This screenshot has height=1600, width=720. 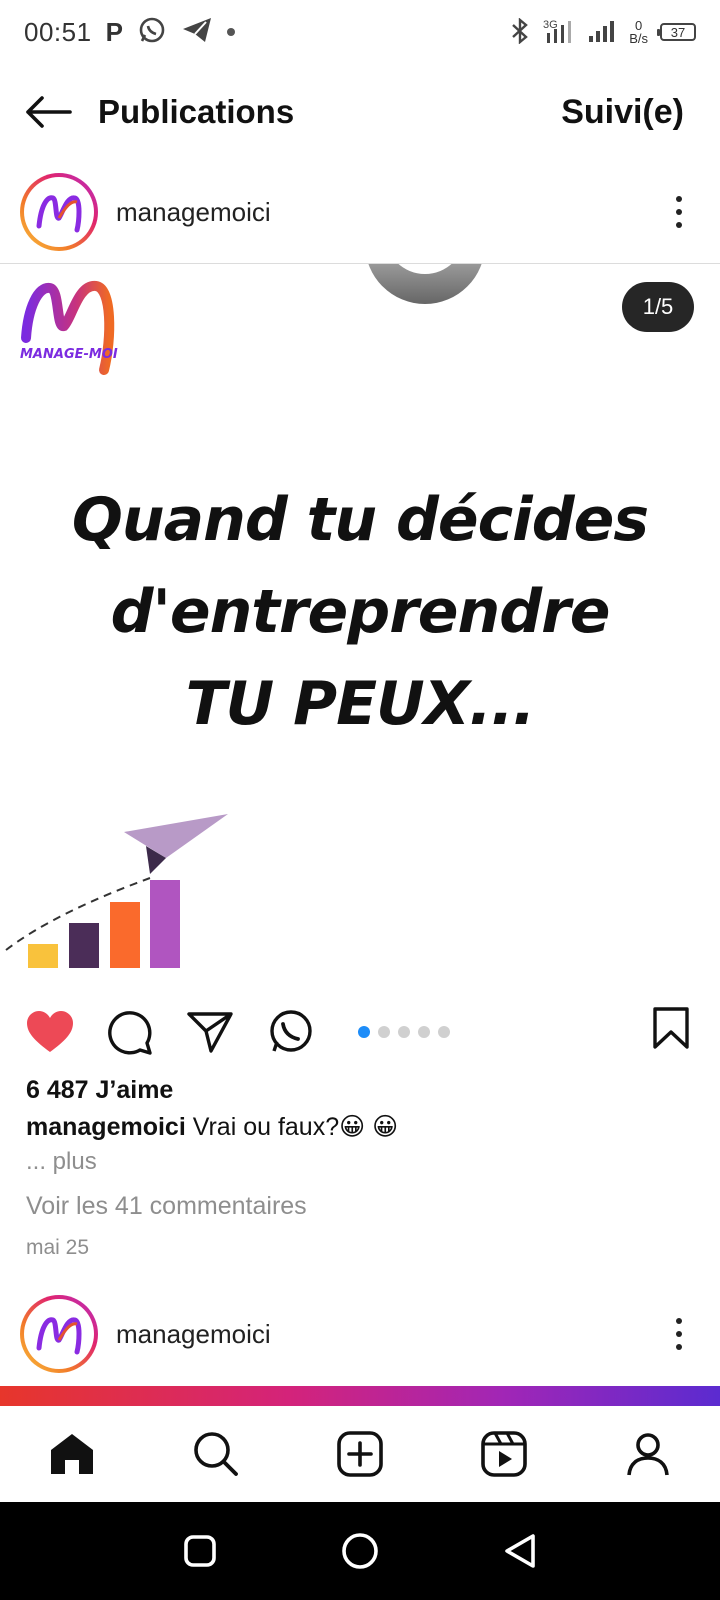 What do you see at coordinates (520, 1551) in the screenshot?
I see `back-triangle-icon` at bounding box center [520, 1551].